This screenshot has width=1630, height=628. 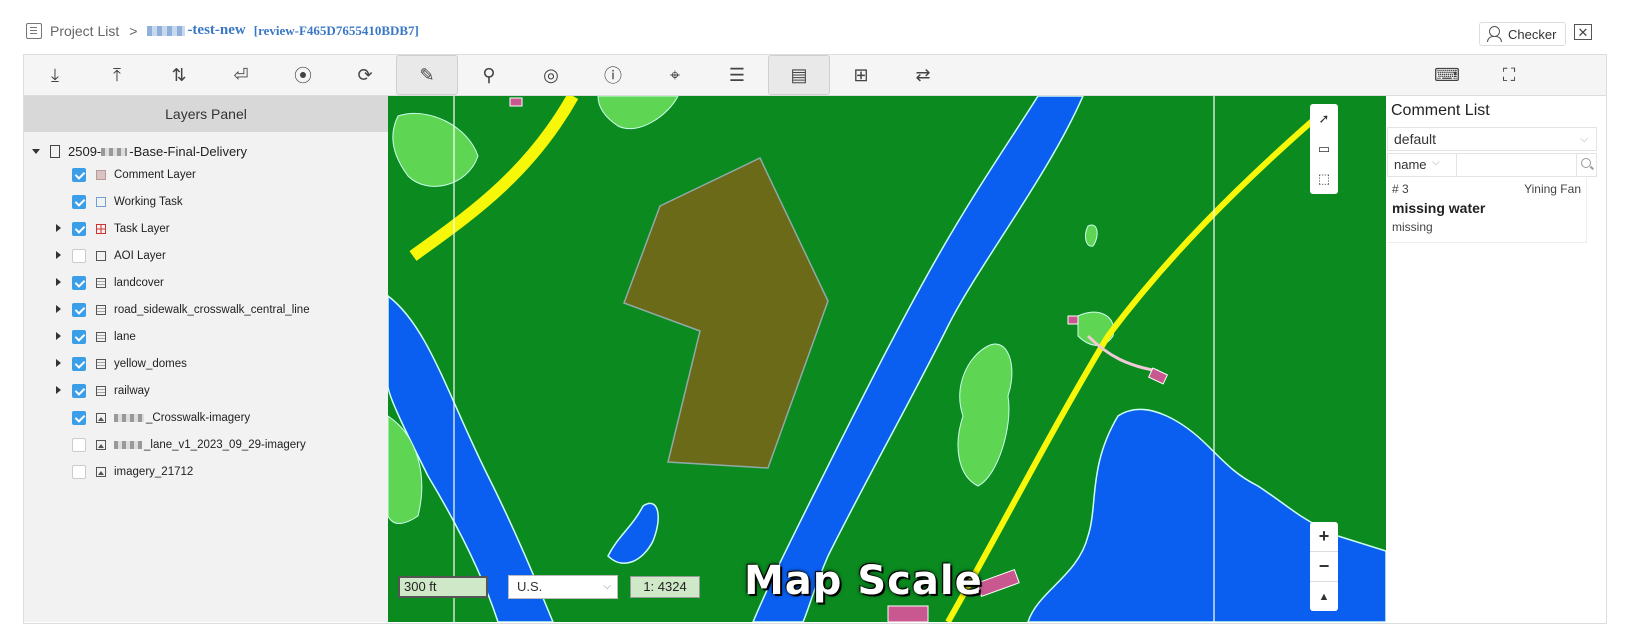 What do you see at coordinates (126, 175) in the screenshot?
I see `layer-row: Comment Layer` at bounding box center [126, 175].